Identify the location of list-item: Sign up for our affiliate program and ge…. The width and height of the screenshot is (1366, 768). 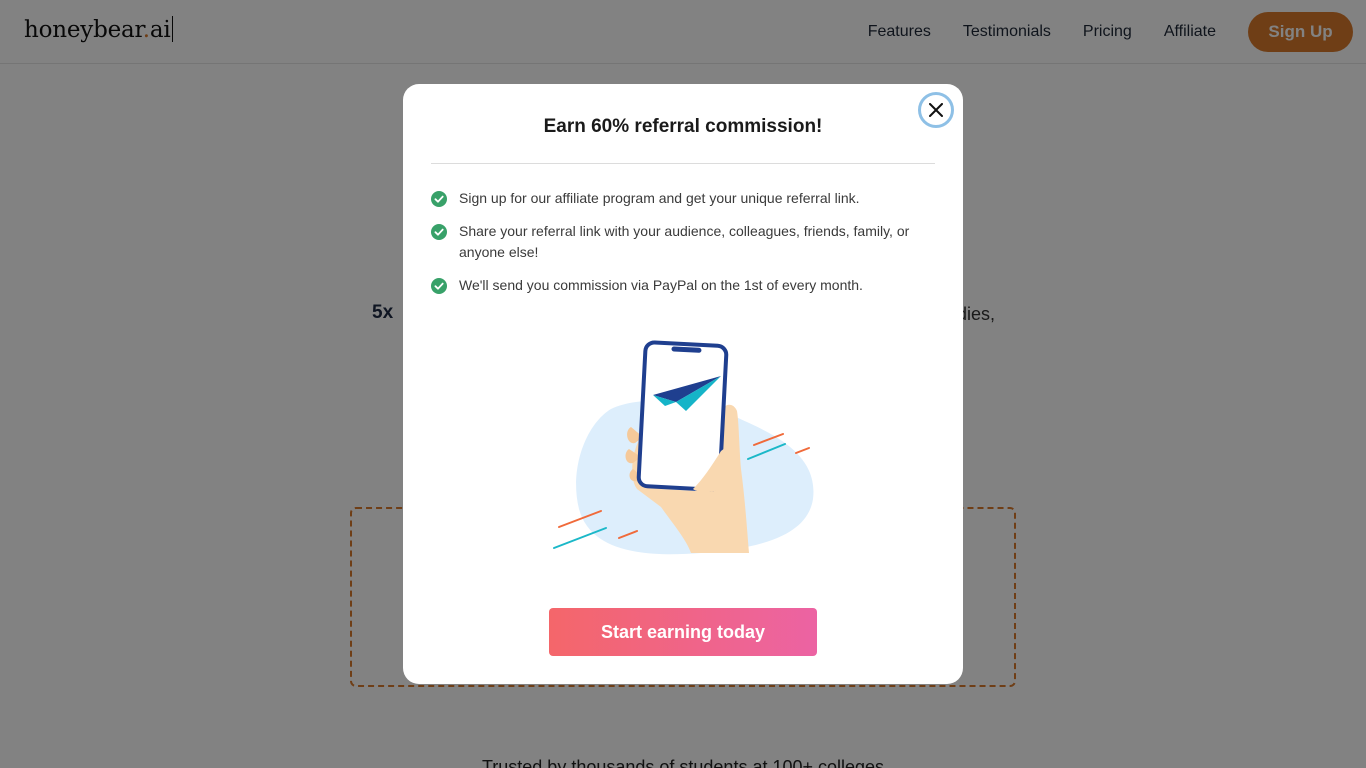
(671, 198).